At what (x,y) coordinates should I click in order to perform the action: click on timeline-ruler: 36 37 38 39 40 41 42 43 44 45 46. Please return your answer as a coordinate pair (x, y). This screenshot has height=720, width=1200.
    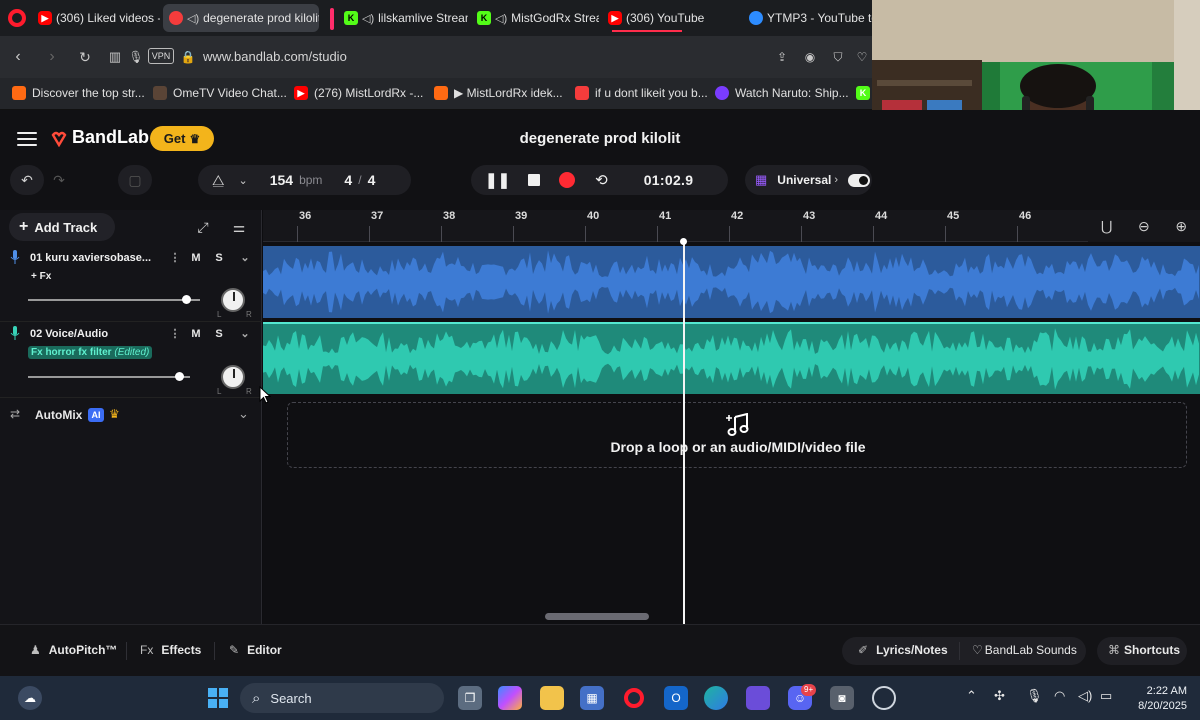
    Looking at the image, I should click on (731, 226).